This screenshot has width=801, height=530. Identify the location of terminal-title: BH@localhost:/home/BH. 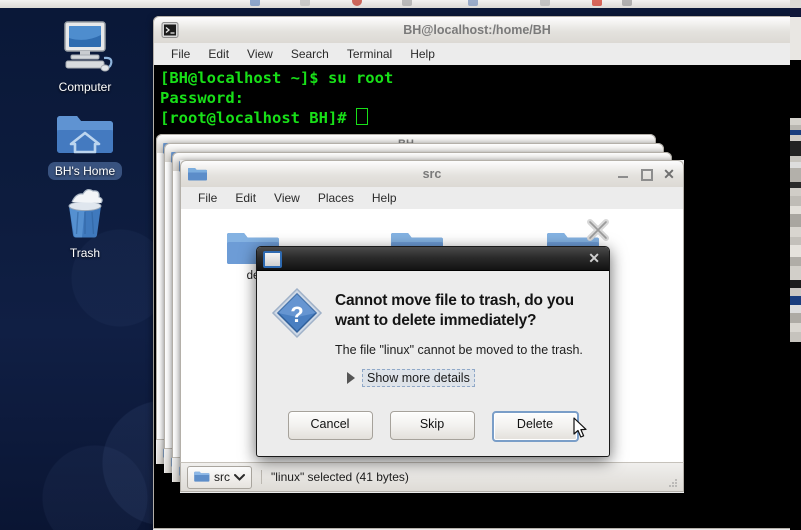
(477, 30).